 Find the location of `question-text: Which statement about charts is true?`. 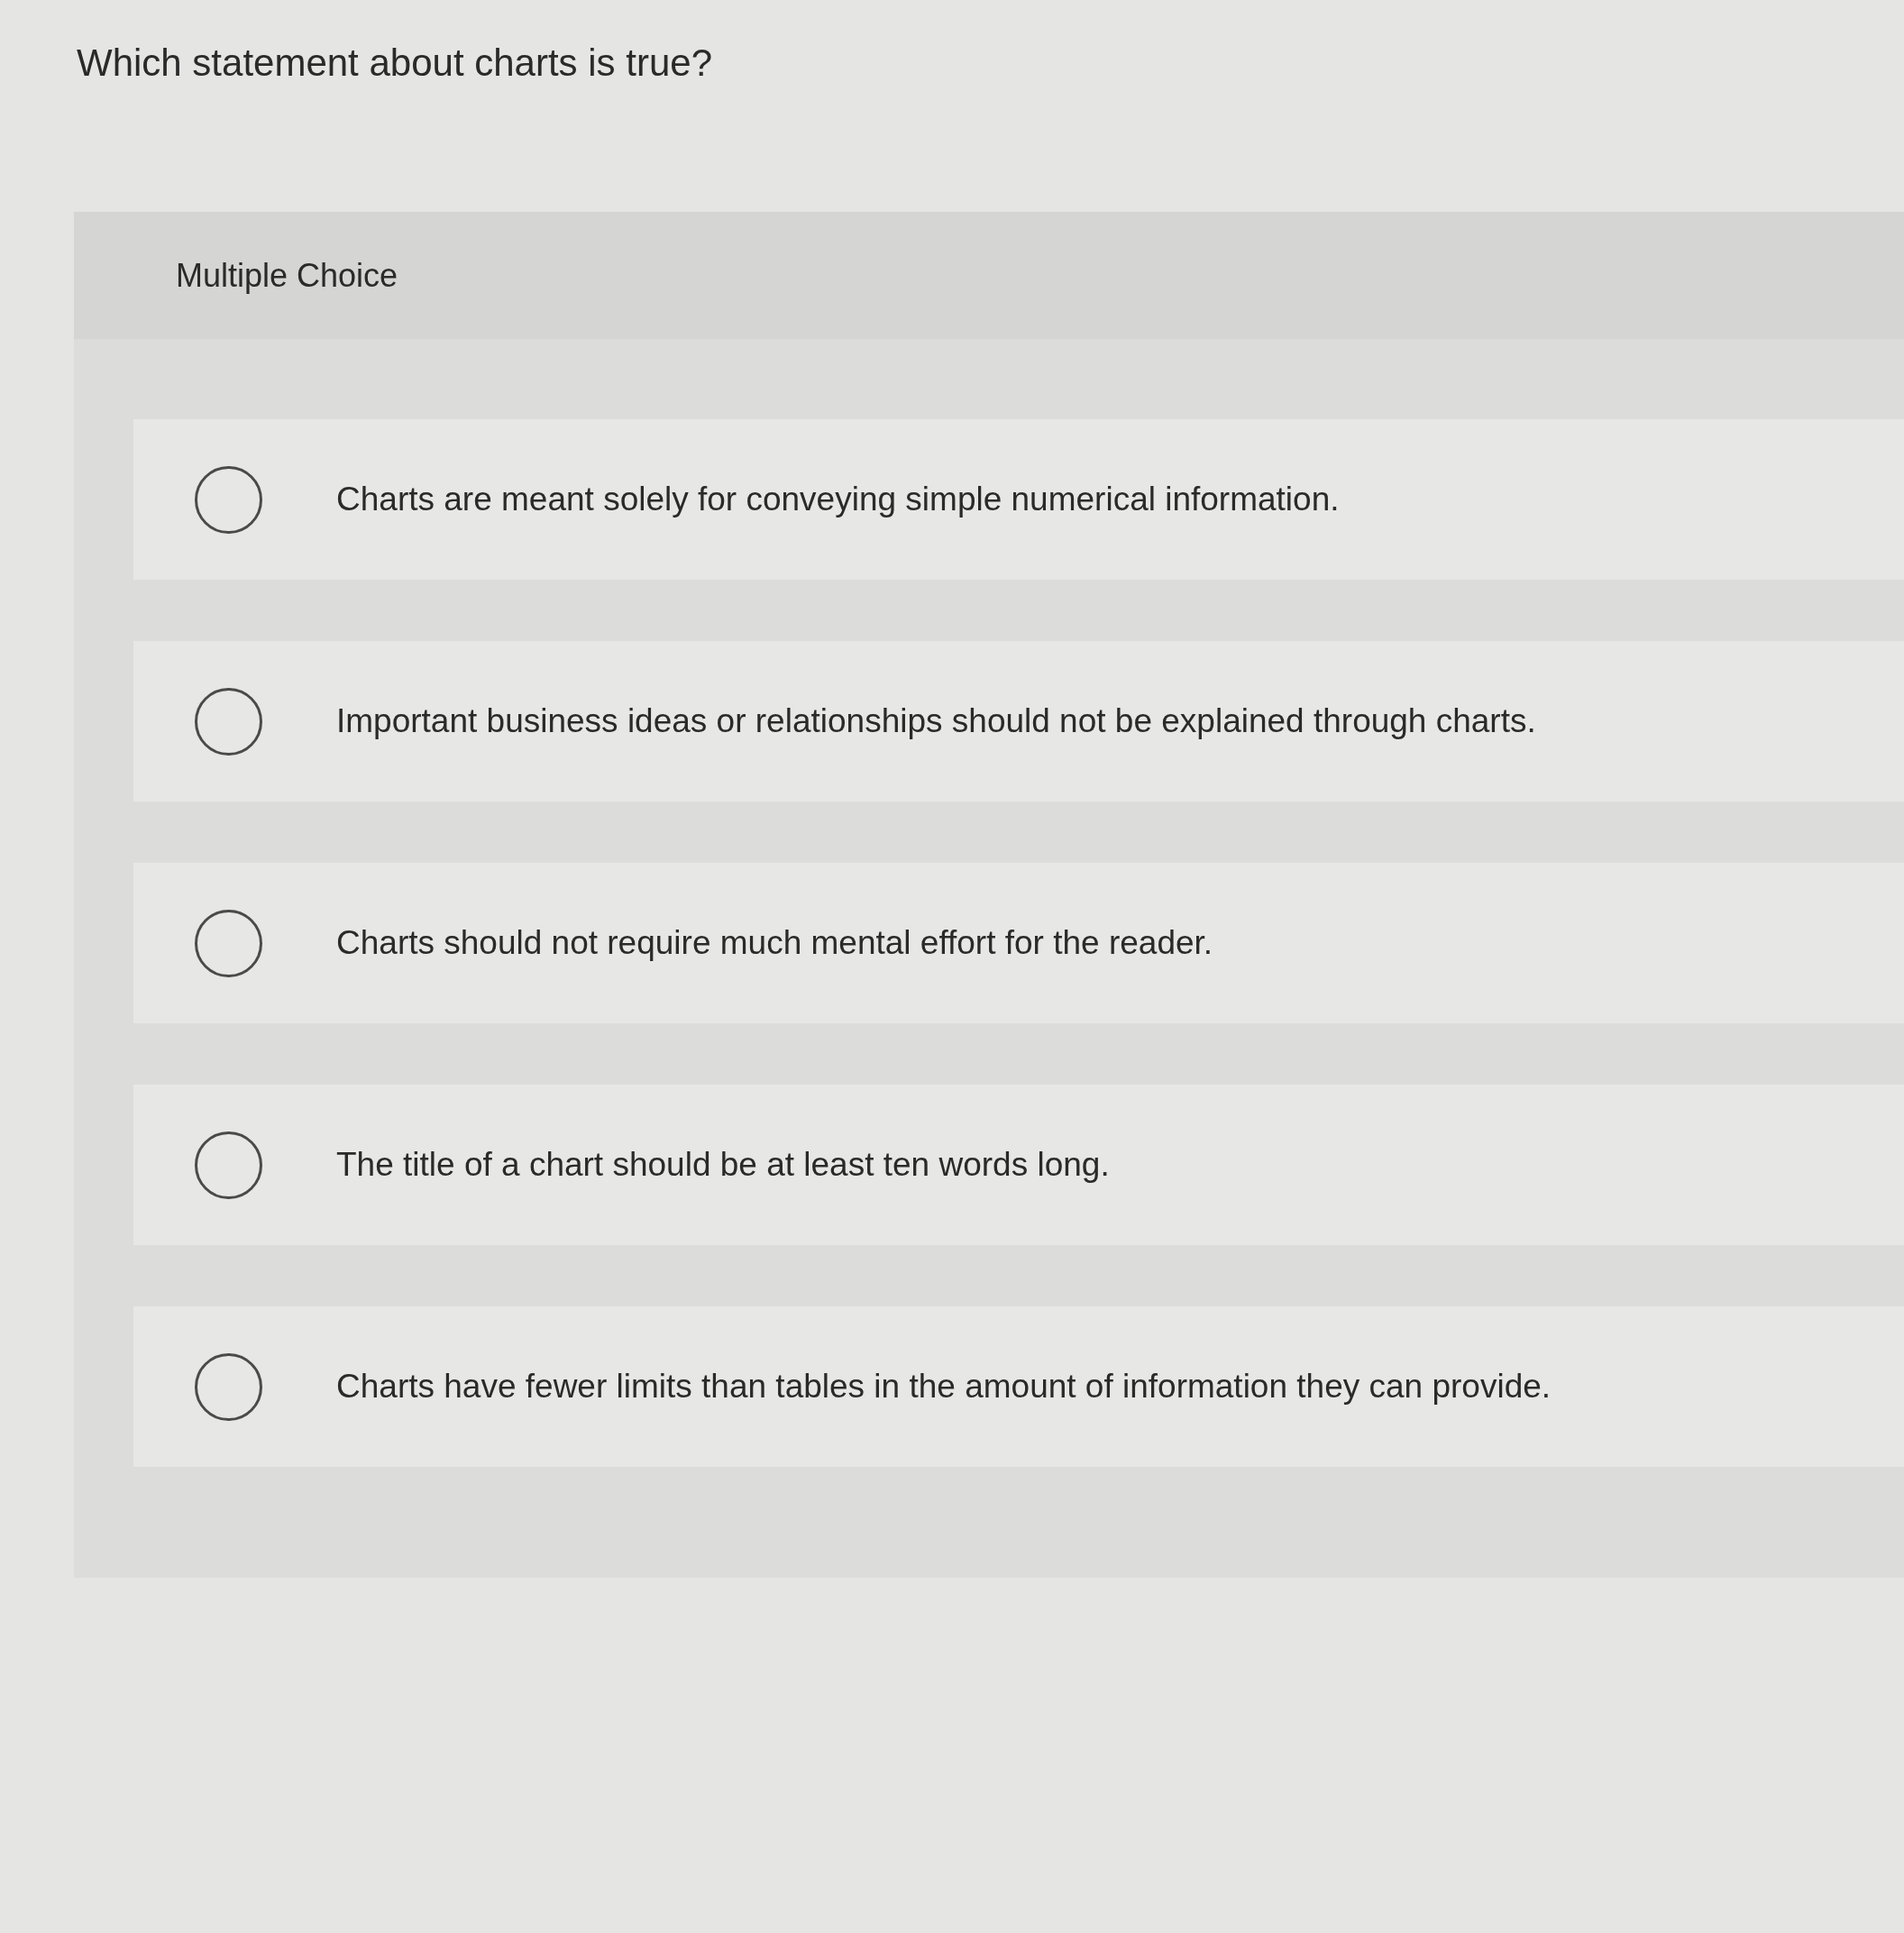

question-text: Which statement about charts is true? is located at coordinates (394, 63).